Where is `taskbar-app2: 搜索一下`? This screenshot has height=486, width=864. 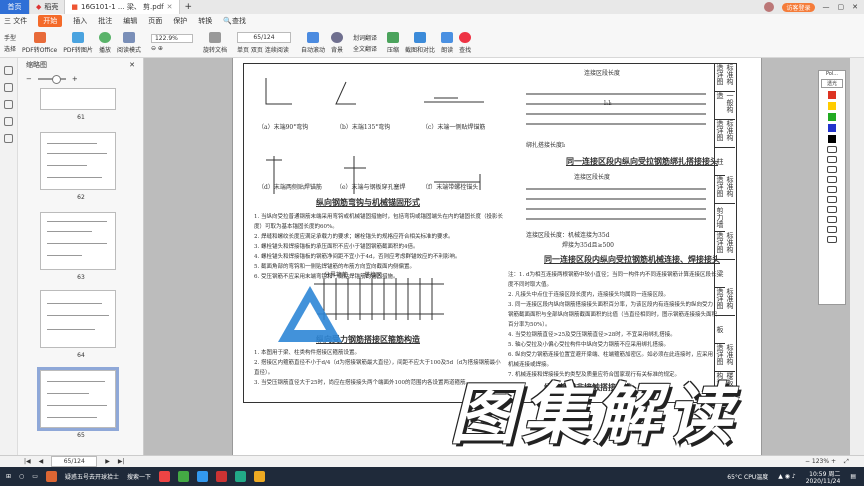 taskbar-app2: 搜索一下 is located at coordinates (139, 476).